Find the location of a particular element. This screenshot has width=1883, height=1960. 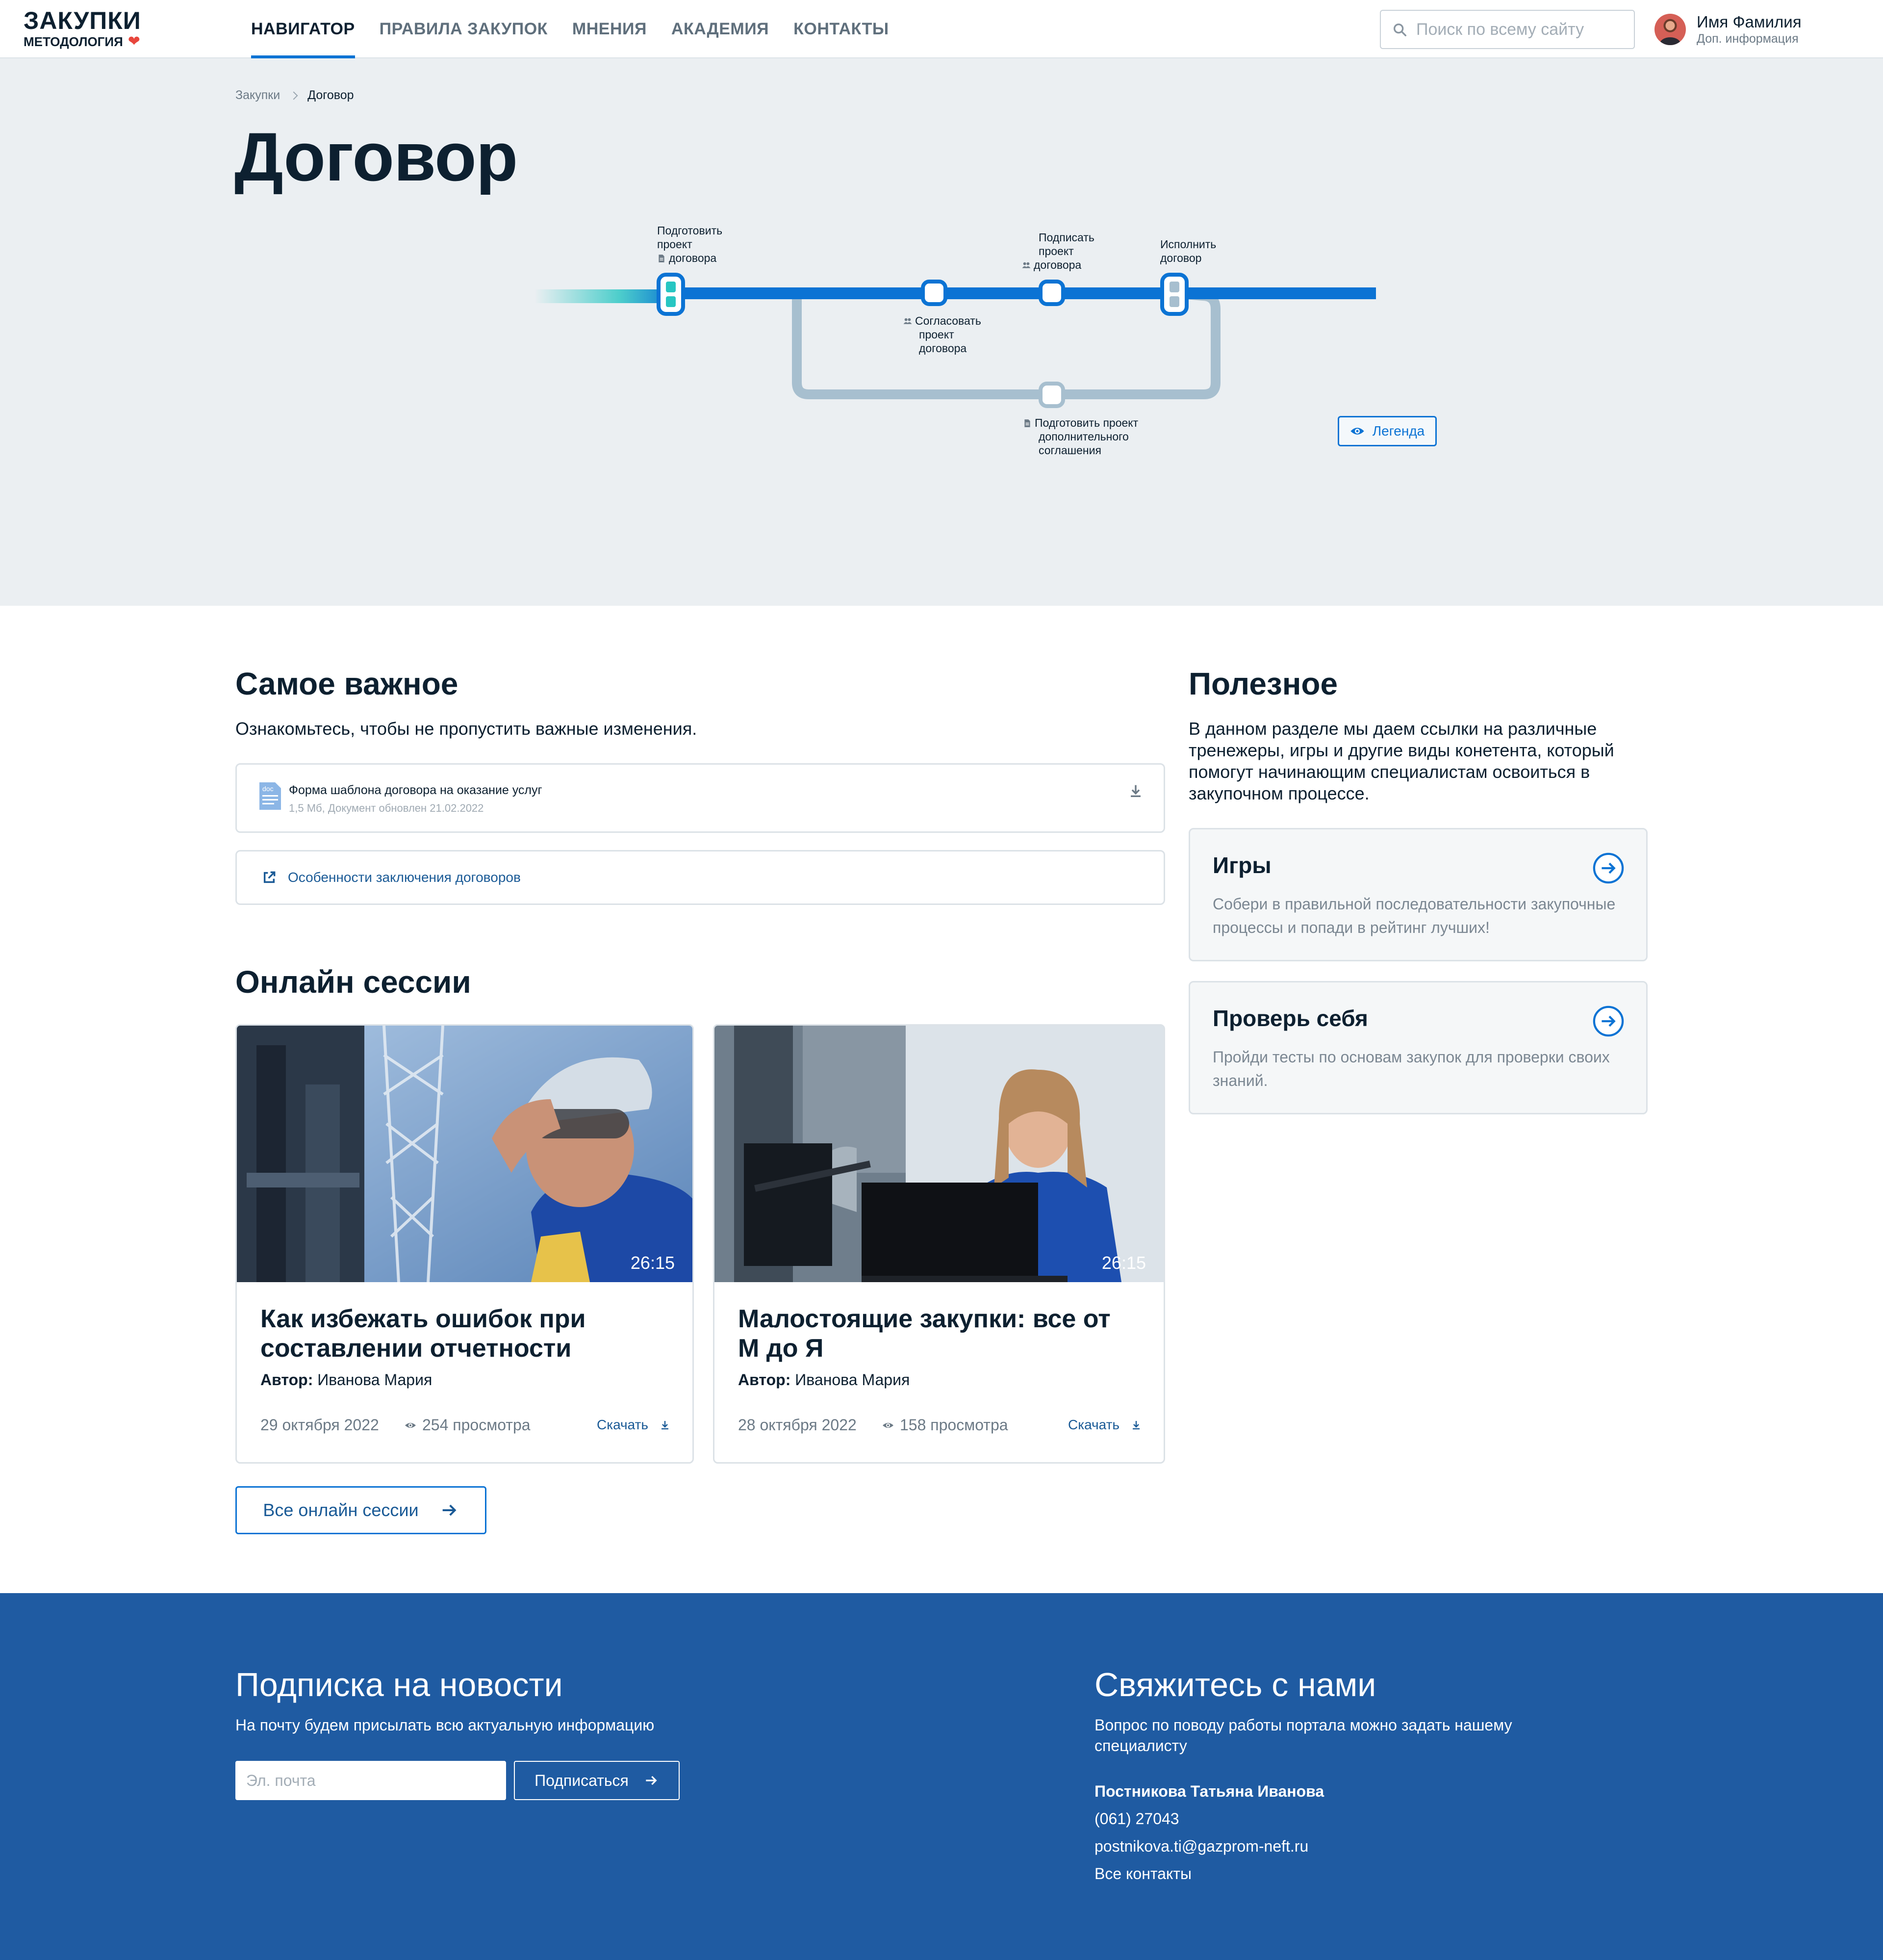

all-contacts-link: Все контакты is located at coordinates (1143, 1874).